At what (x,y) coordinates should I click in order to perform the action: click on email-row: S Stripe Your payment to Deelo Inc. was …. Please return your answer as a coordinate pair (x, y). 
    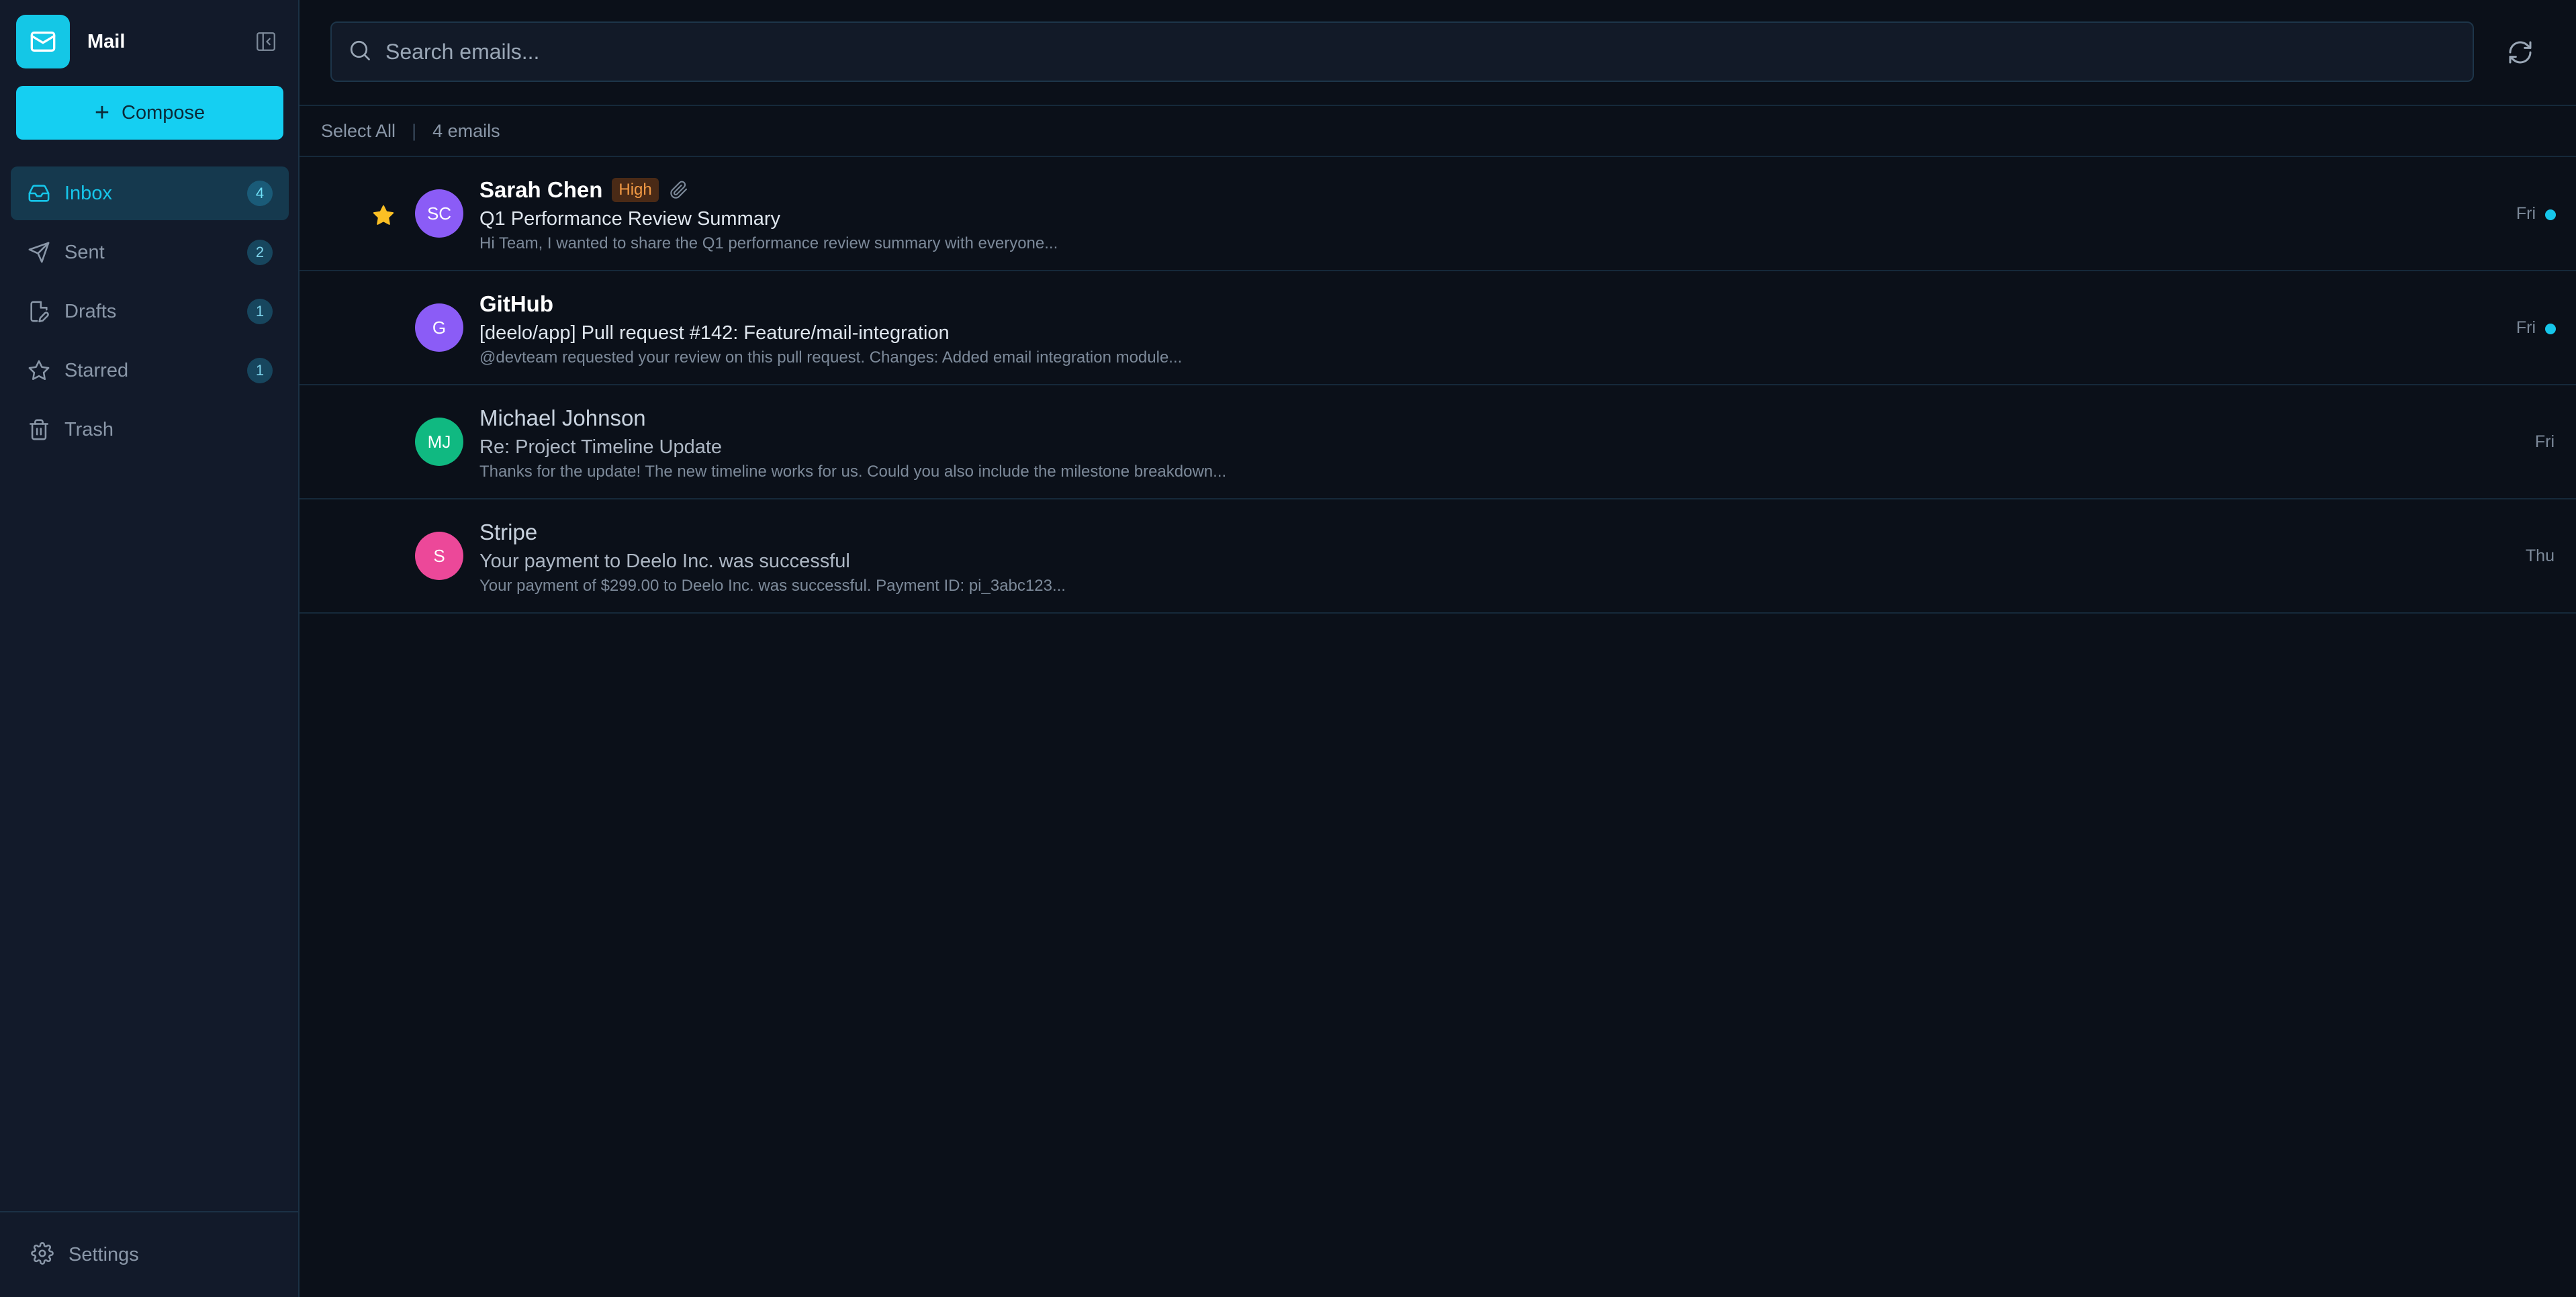
    Looking at the image, I should click on (1438, 556).